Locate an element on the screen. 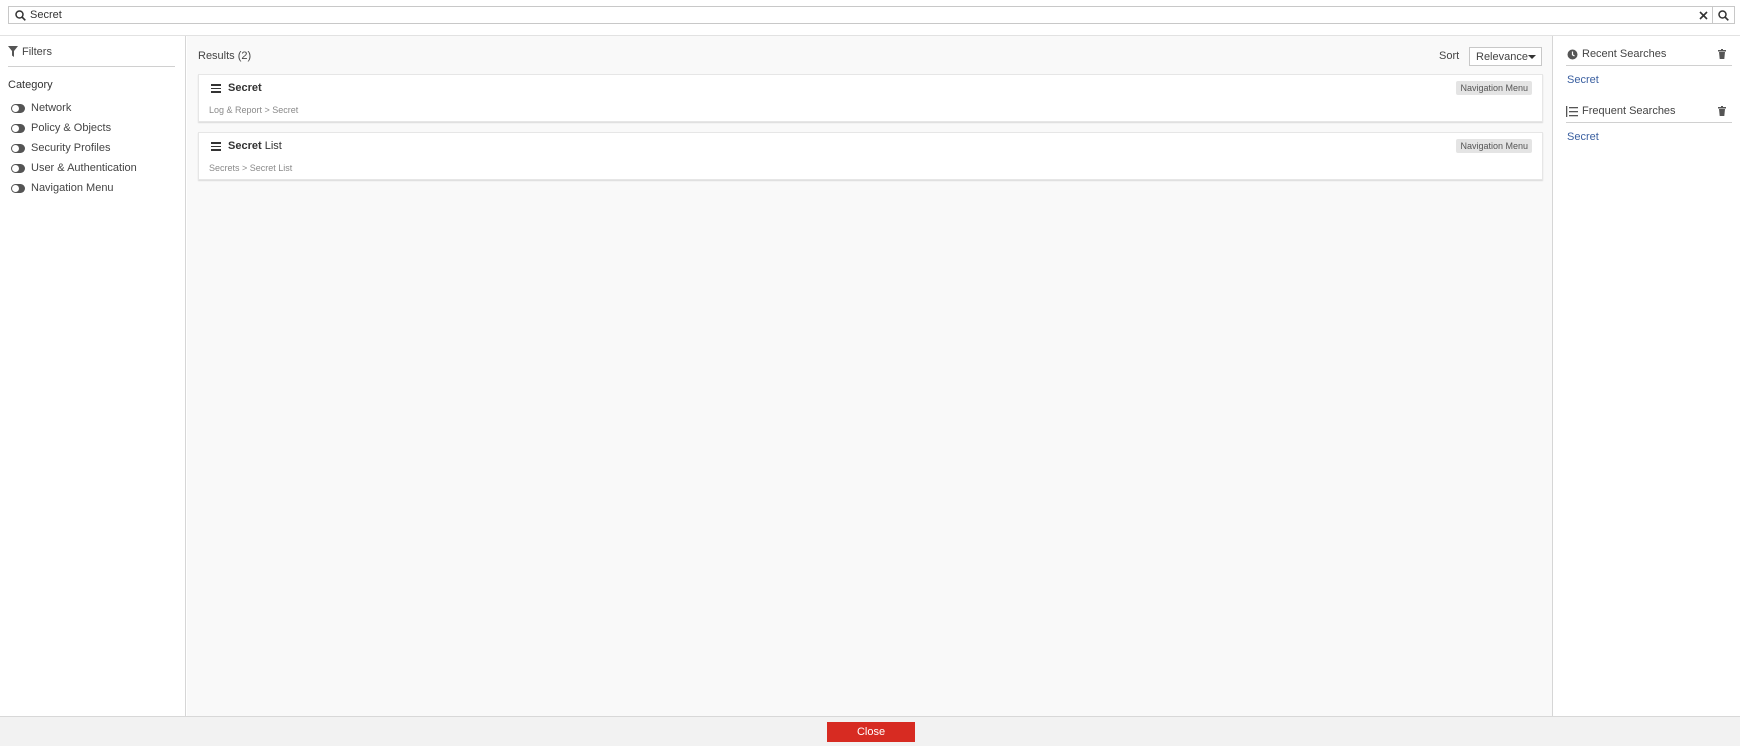  category-toggle-network: Network is located at coordinates (74, 108).